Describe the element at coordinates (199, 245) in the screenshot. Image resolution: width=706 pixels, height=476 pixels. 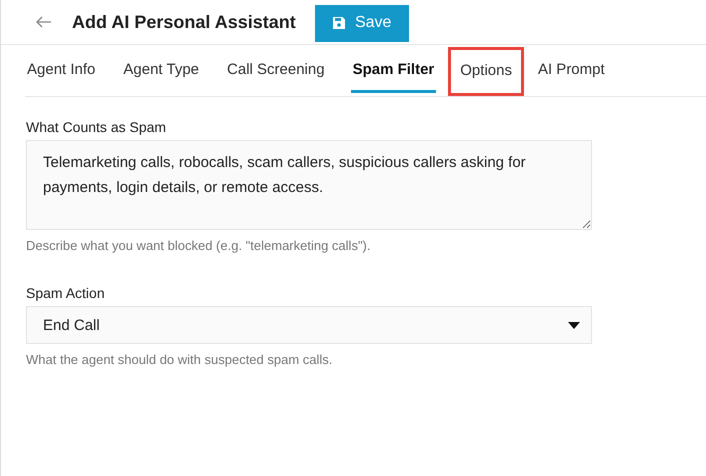
I see `help-text: Describe what you want blocked (e.g. "telemarketing calls").` at that location.